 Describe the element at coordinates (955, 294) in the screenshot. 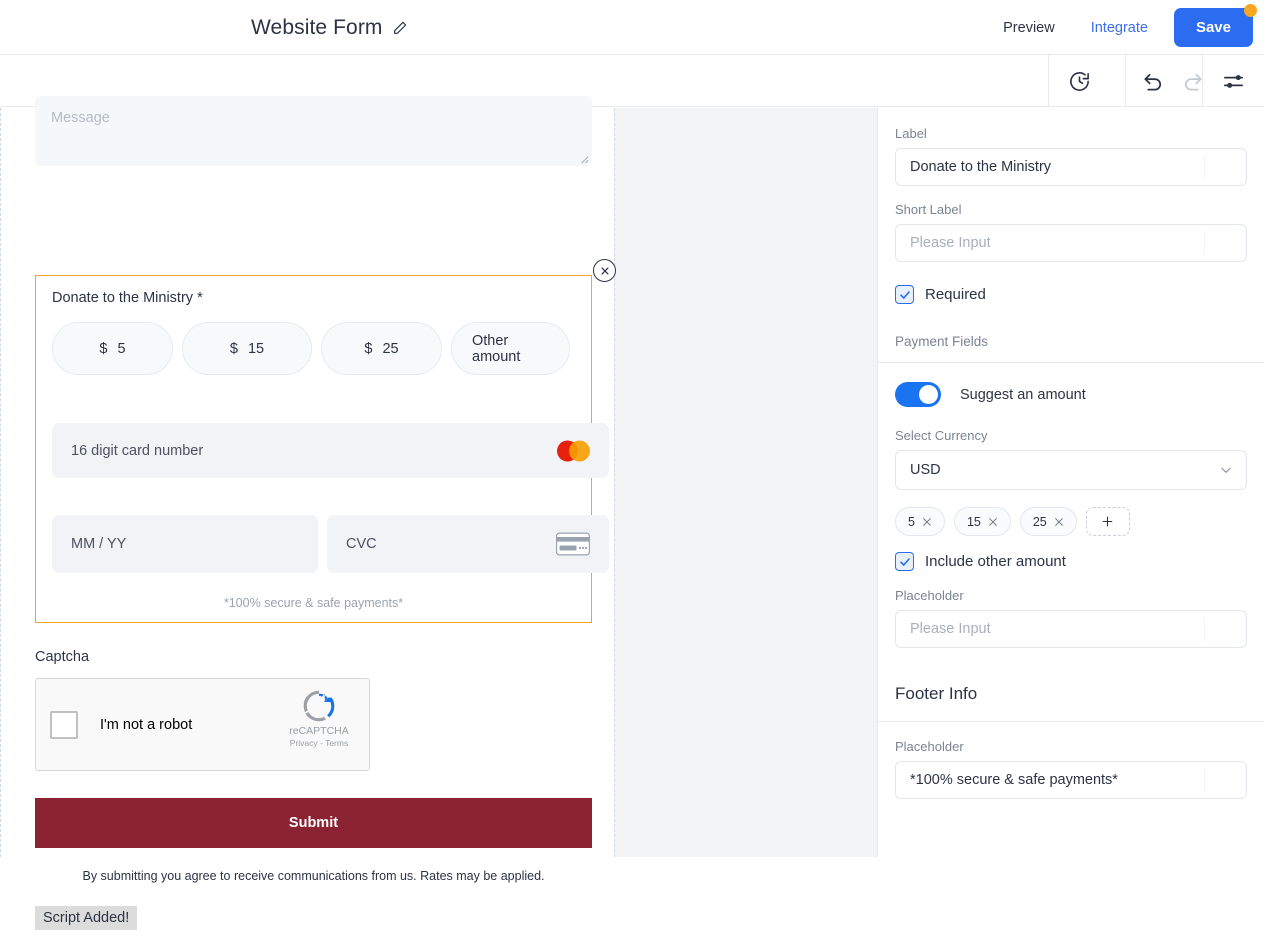

I see `required-label: Required` at that location.